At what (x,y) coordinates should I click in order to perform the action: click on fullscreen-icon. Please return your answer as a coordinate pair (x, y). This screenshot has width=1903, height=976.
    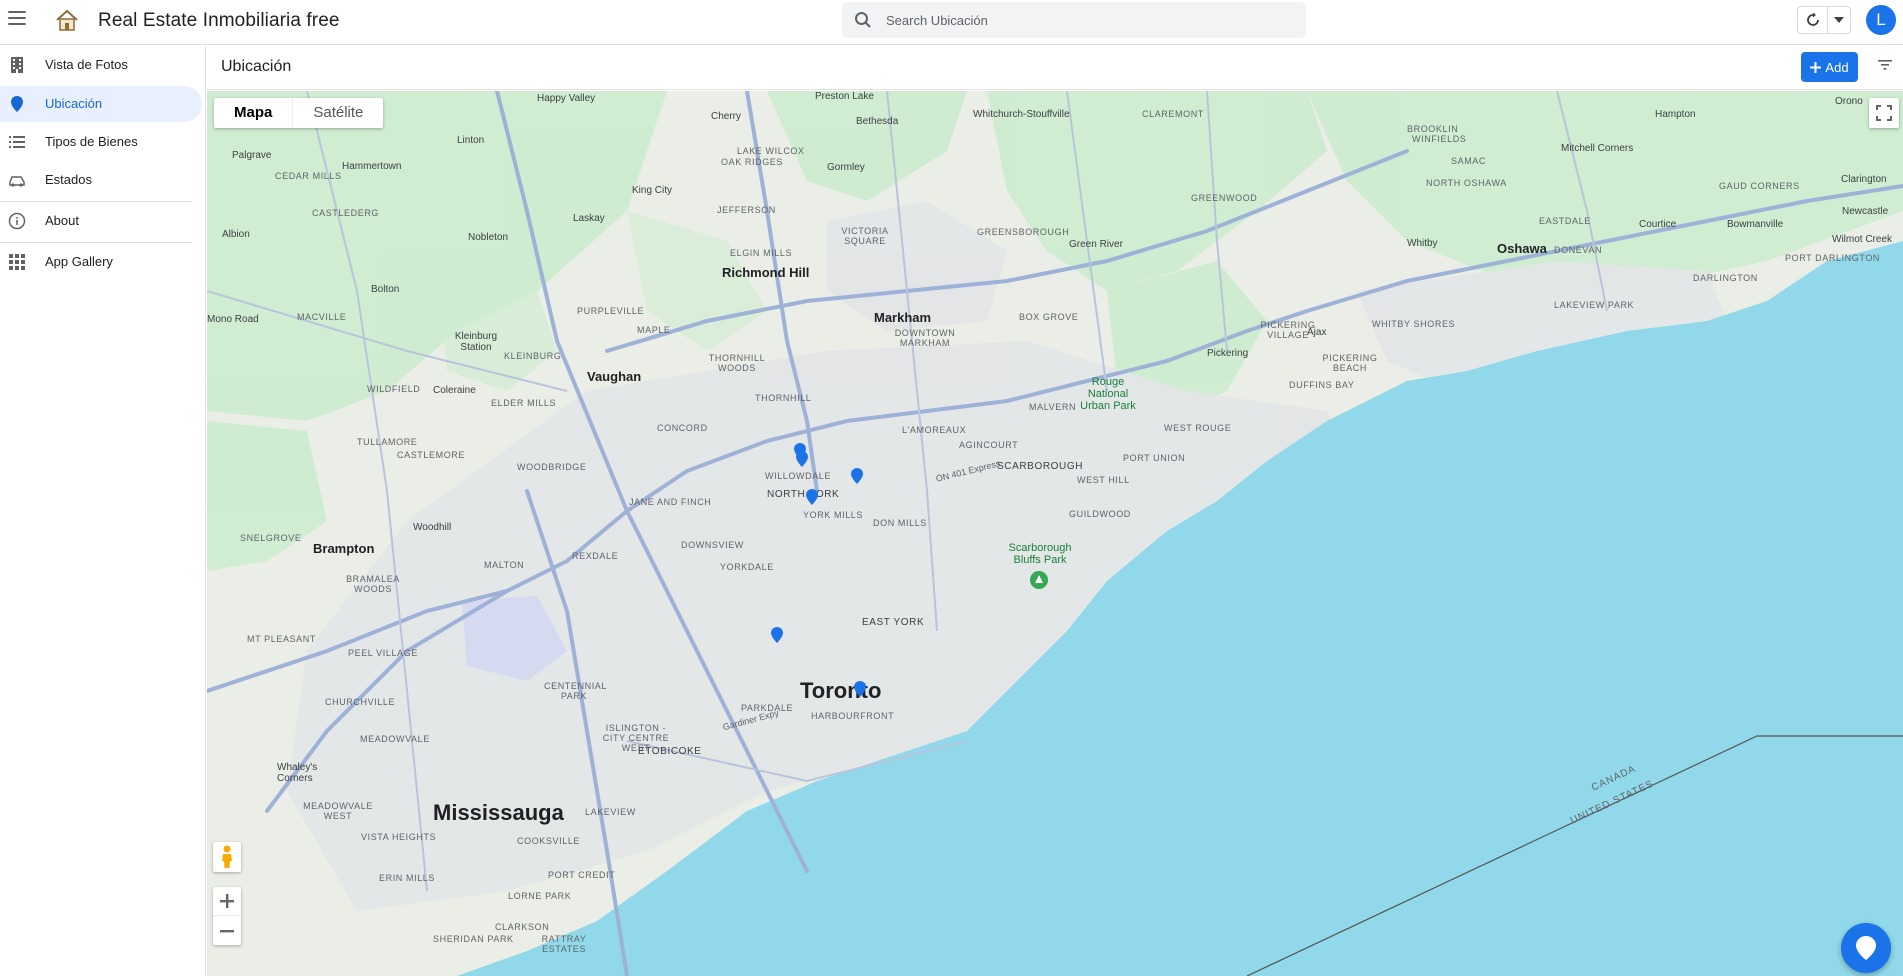
    Looking at the image, I should click on (1884, 113).